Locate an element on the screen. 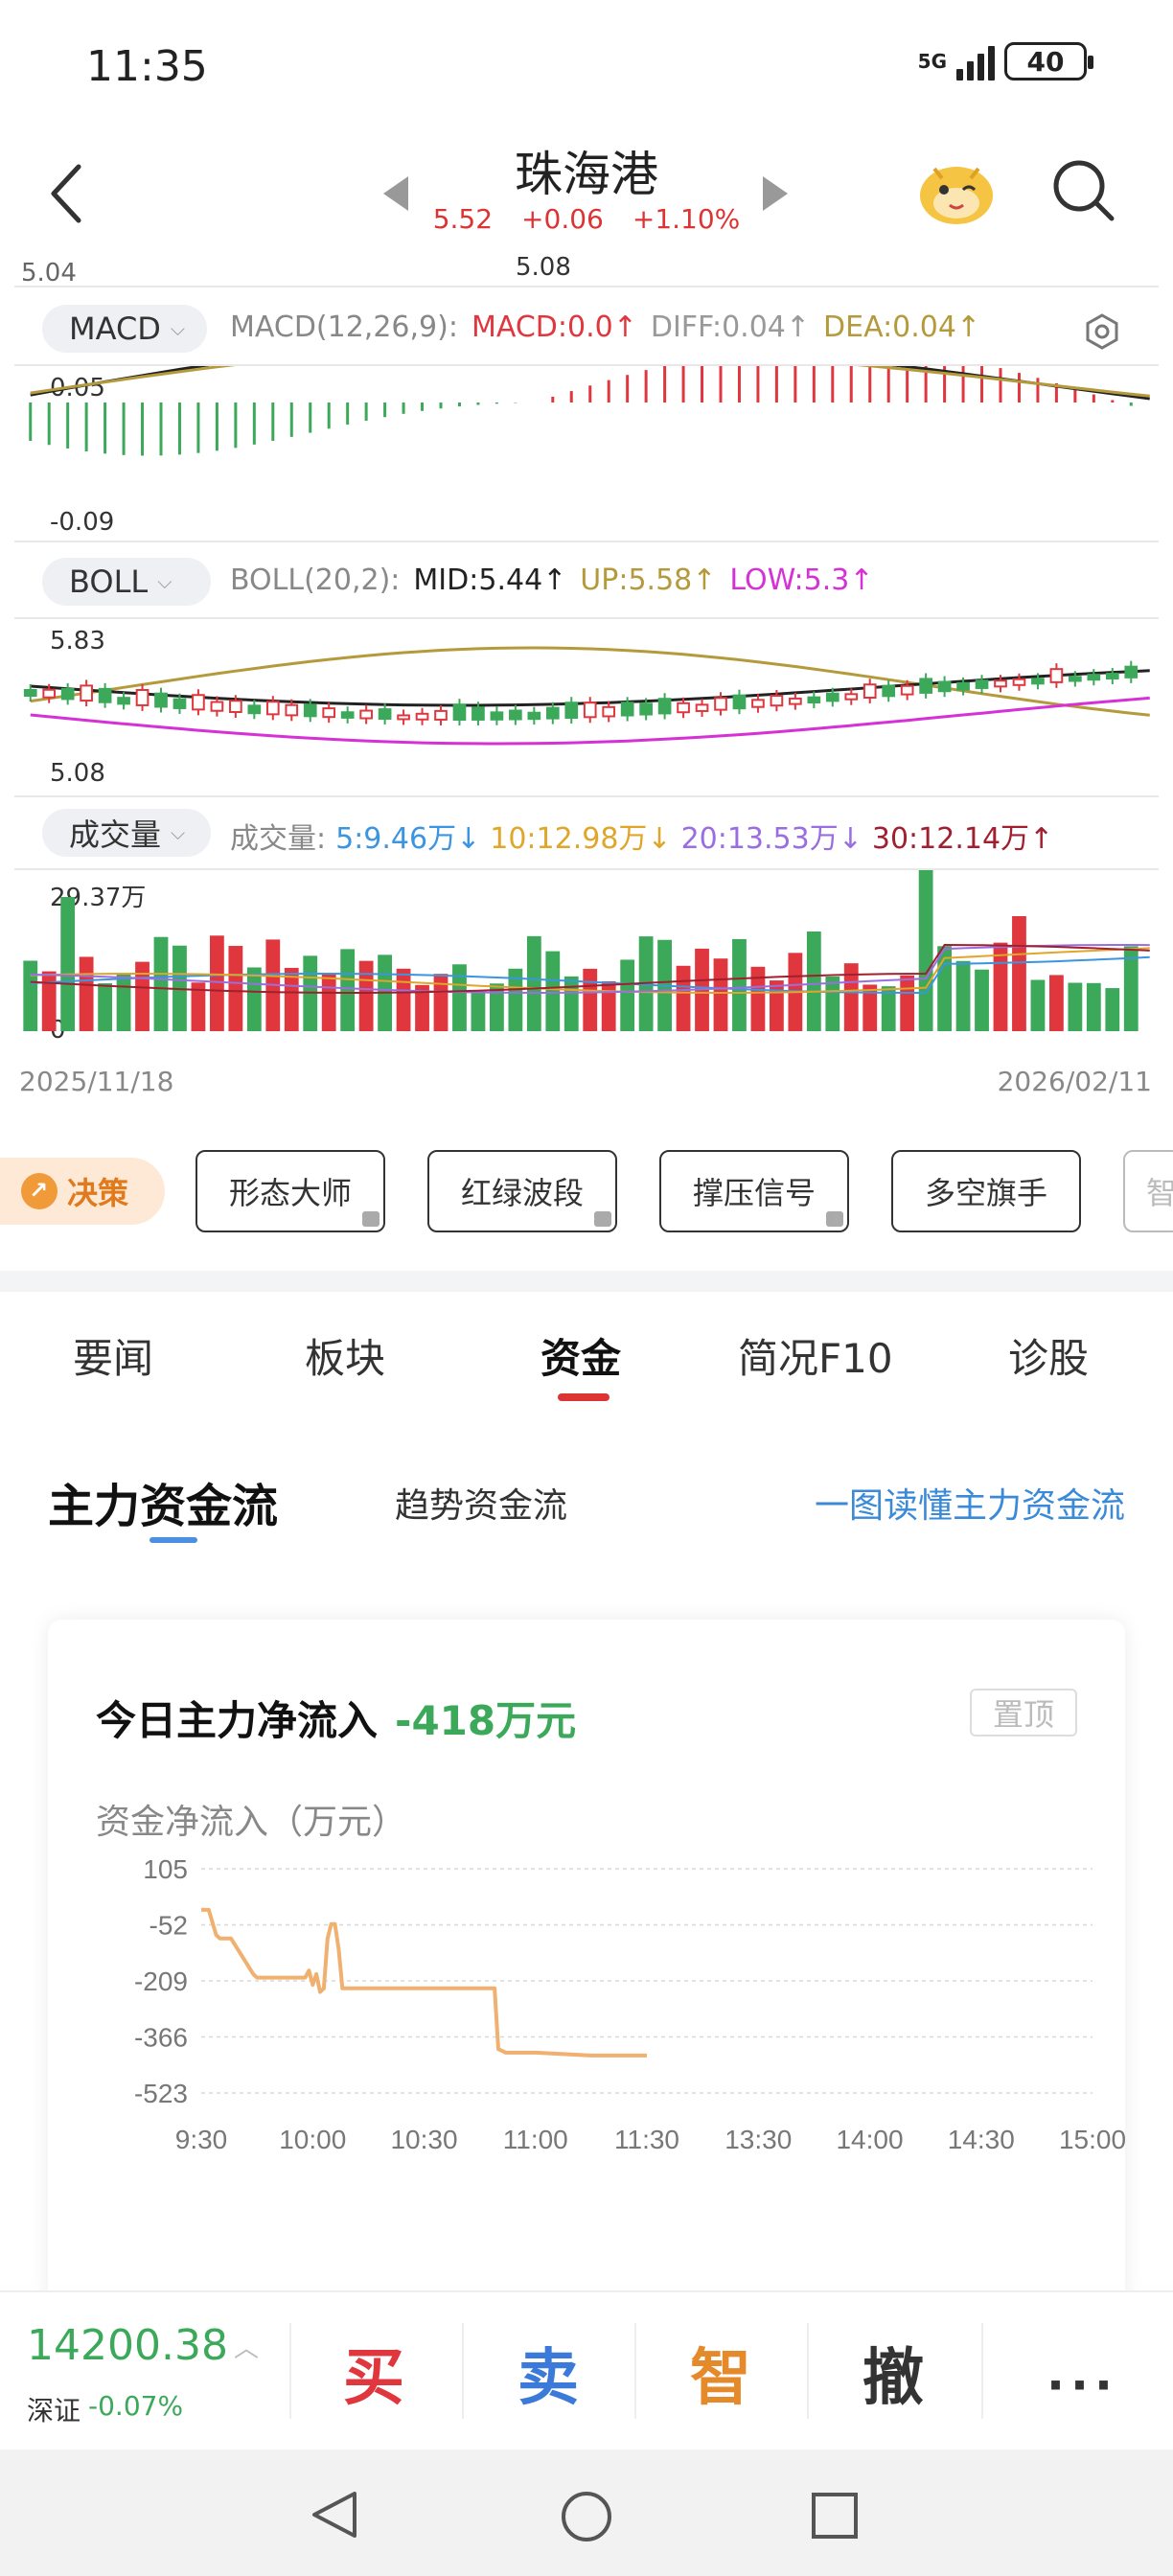 This screenshot has height=2576, width=1173. chevron-up-icon: ︿ is located at coordinates (246, 2346).